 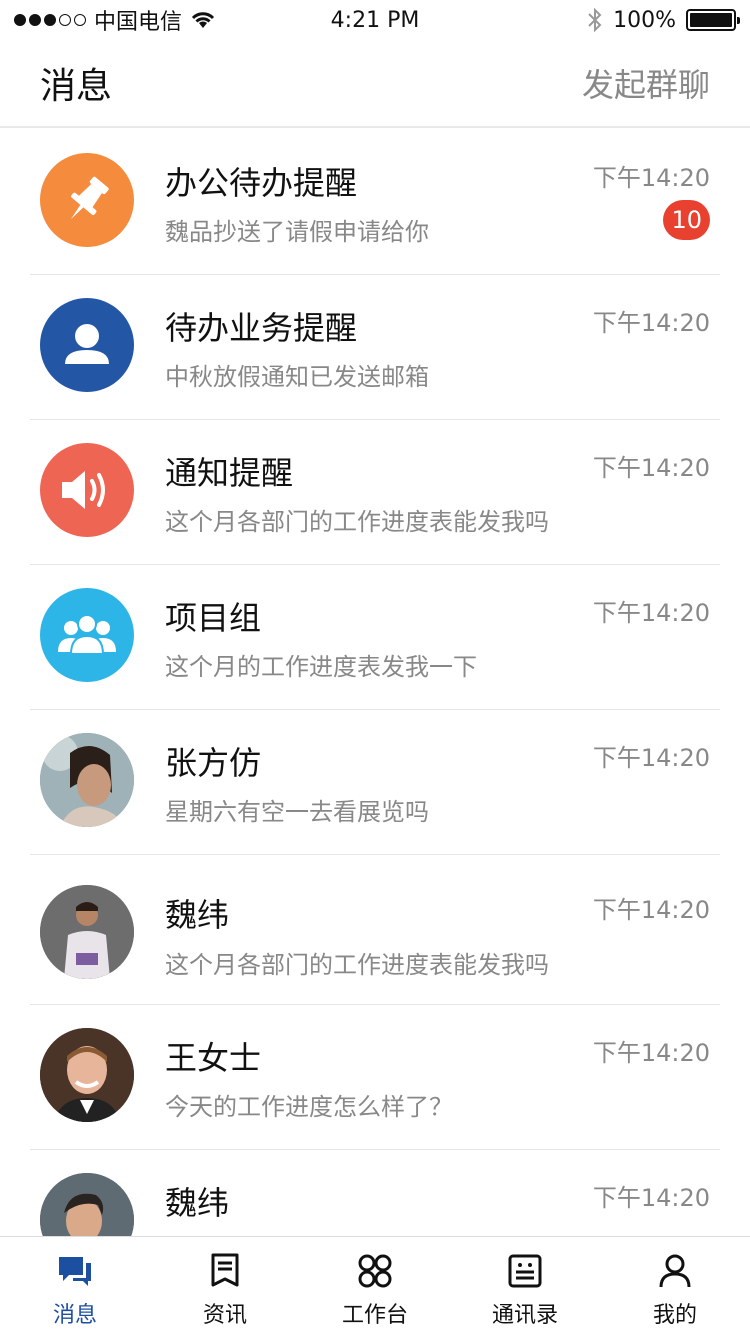 I want to click on message-item: 魏纬 这个月各部门的工作进度表能发我吗 下午14:20, so click(x=375, y=930).